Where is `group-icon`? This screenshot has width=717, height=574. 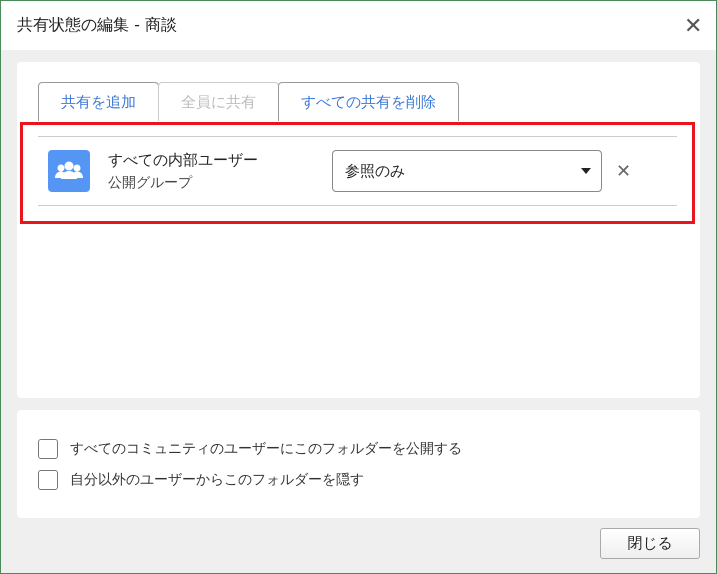
group-icon is located at coordinates (69, 171).